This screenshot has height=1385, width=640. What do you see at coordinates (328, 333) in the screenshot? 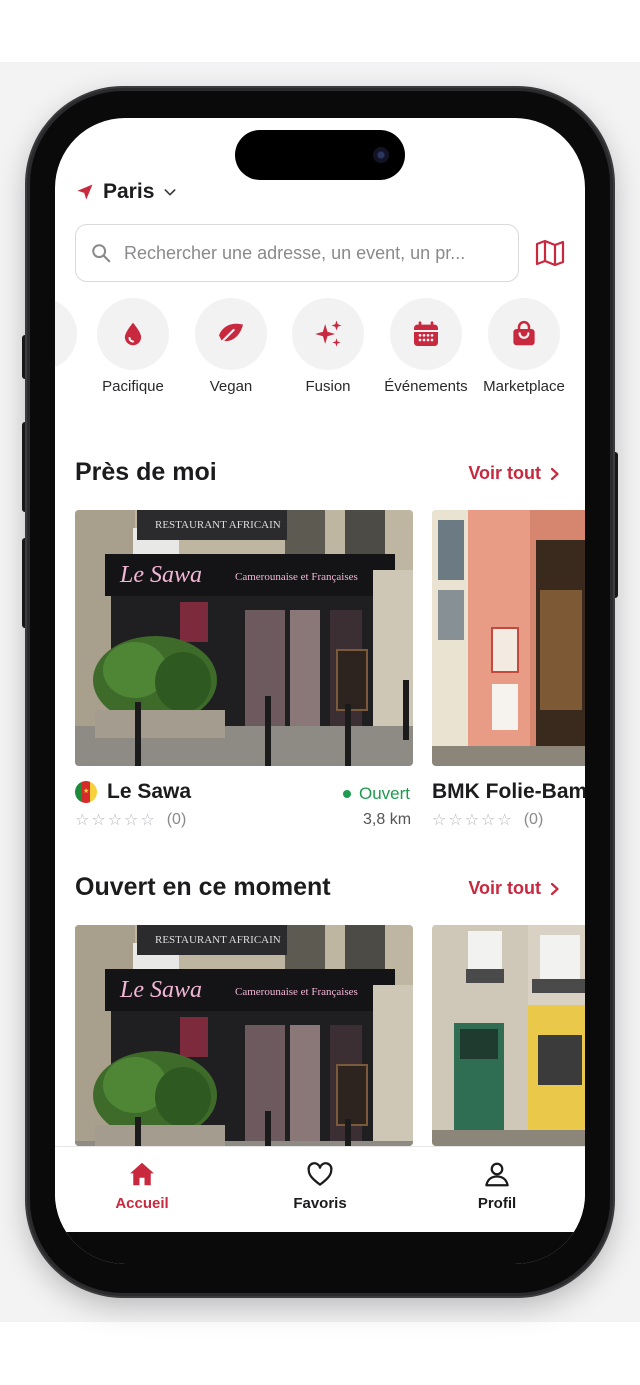
I see `sparkles-icon` at bounding box center [328, 333].